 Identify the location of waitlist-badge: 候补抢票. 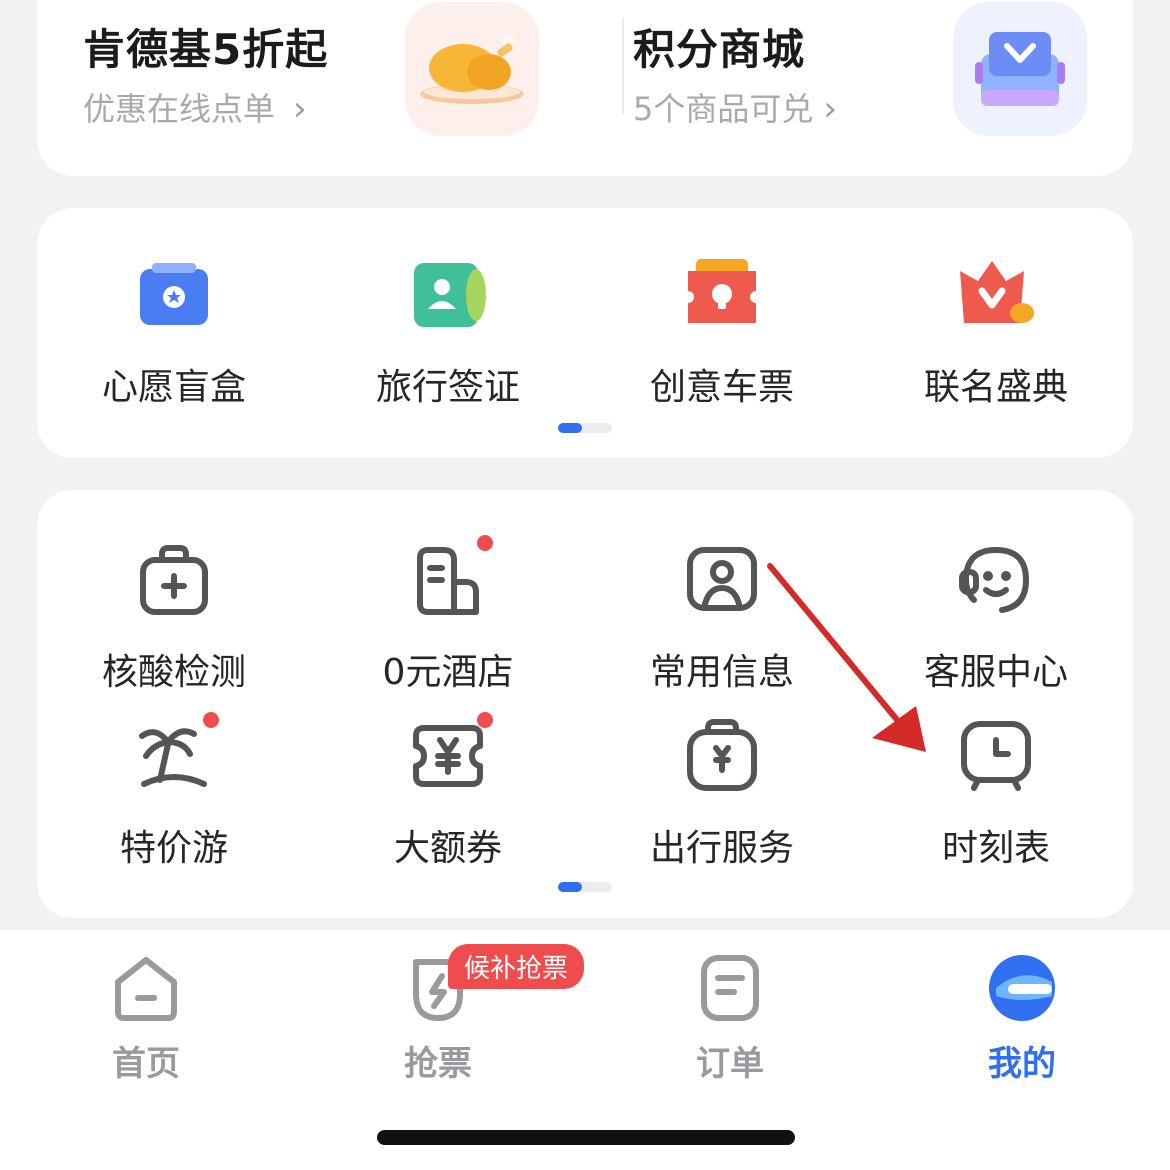
(516, 966).